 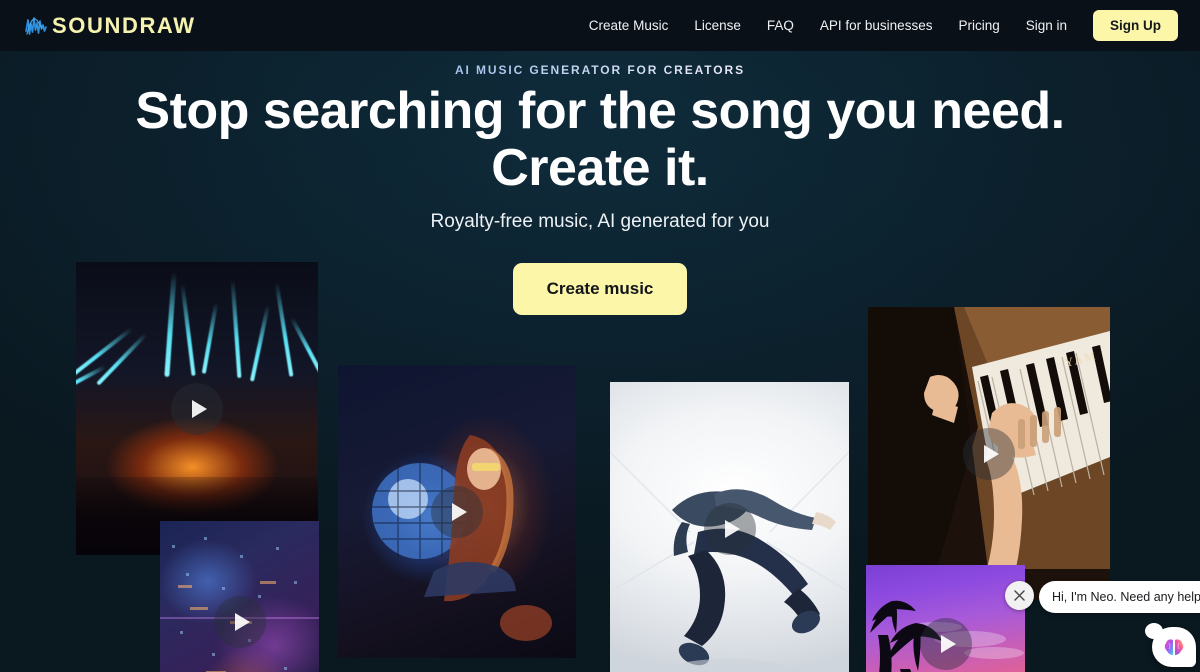 I want to click on video-card-concert-stage-laser-lights, so click(x=197, y=408).